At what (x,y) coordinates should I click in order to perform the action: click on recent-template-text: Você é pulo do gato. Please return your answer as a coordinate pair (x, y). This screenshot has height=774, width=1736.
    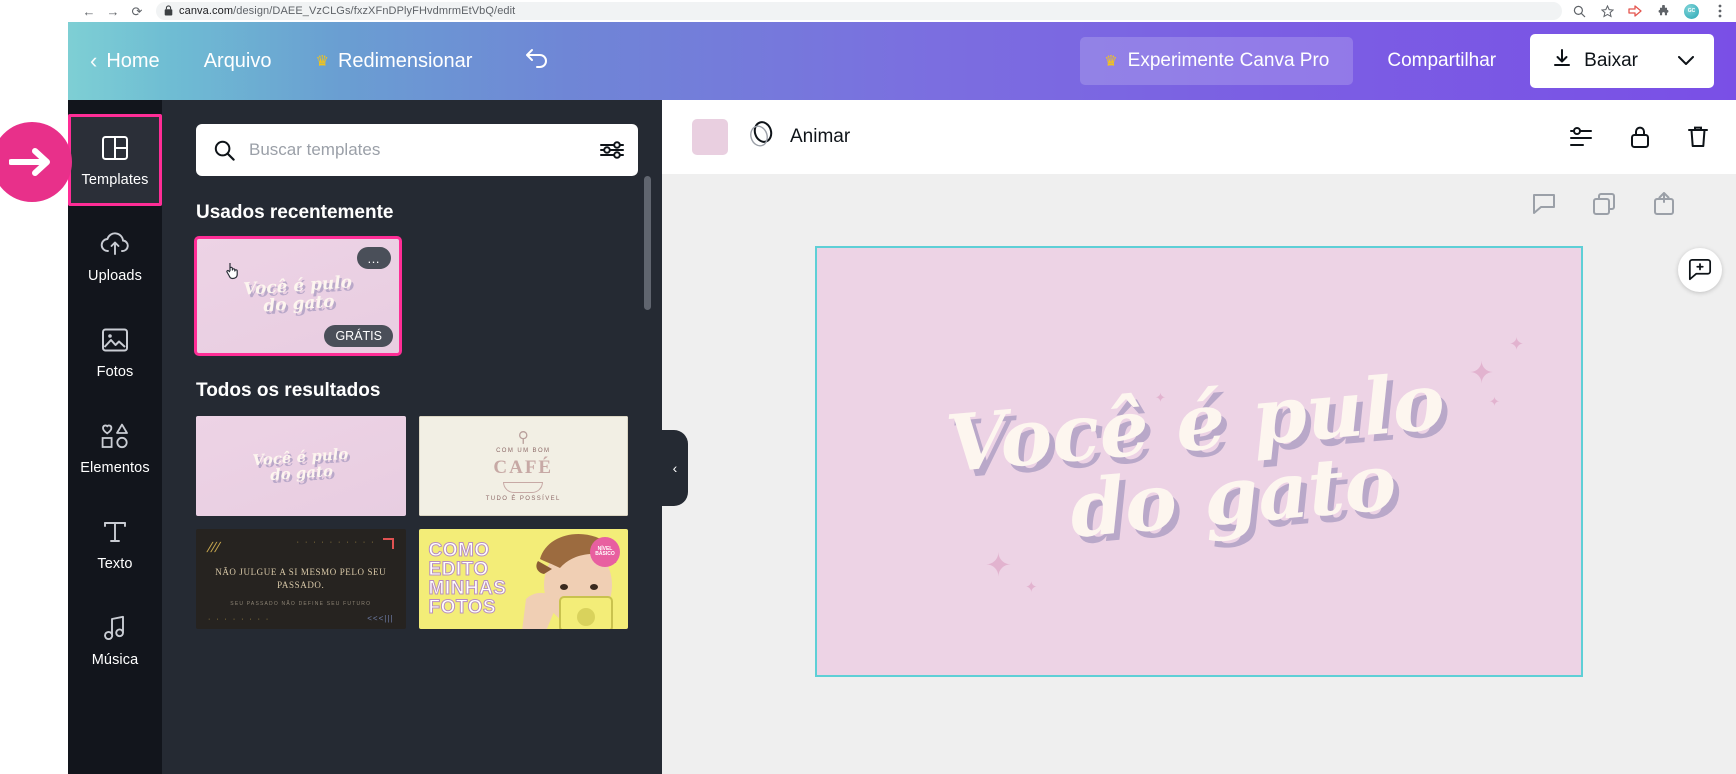
    Looking at the image, I should click on (297, 294).